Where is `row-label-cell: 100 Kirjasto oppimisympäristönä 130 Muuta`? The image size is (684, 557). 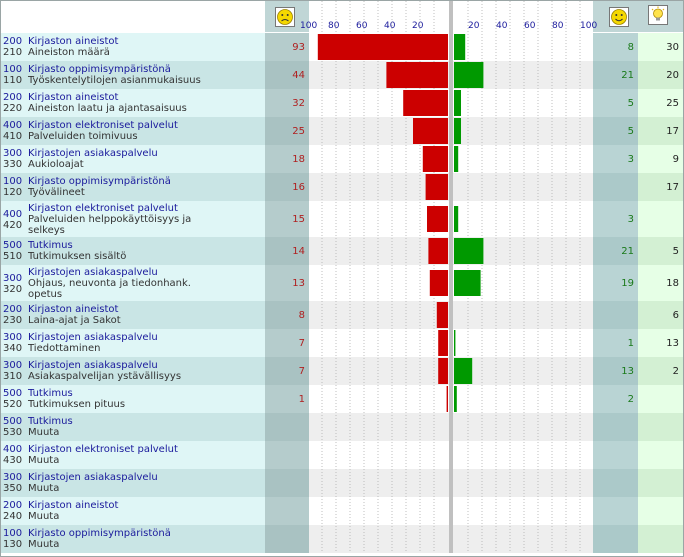 row-label-cell: 100 Kirjasto oppimisympäristönä 130 Muuta is located at coordinates (133, 539).